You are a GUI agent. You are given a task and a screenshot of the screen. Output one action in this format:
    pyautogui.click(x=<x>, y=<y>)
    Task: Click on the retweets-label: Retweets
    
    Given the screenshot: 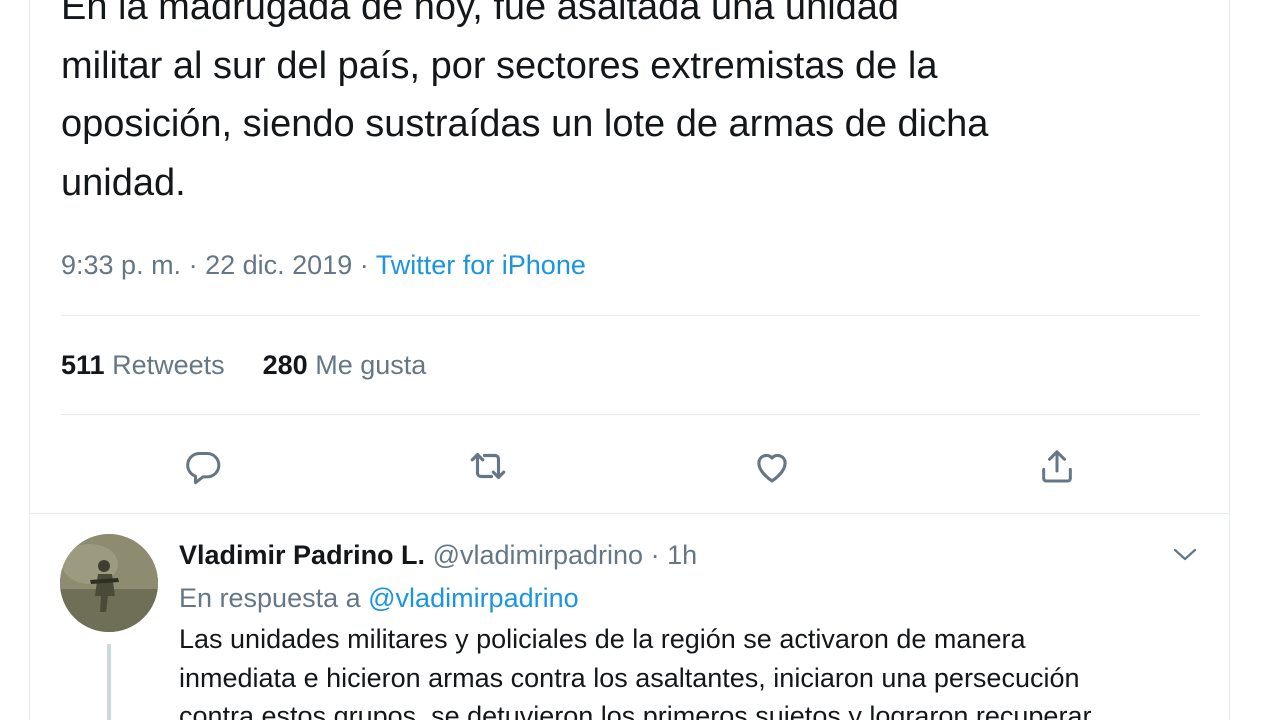 What is the action you would take?
    pyautogui.click(x=168, y=365)
    